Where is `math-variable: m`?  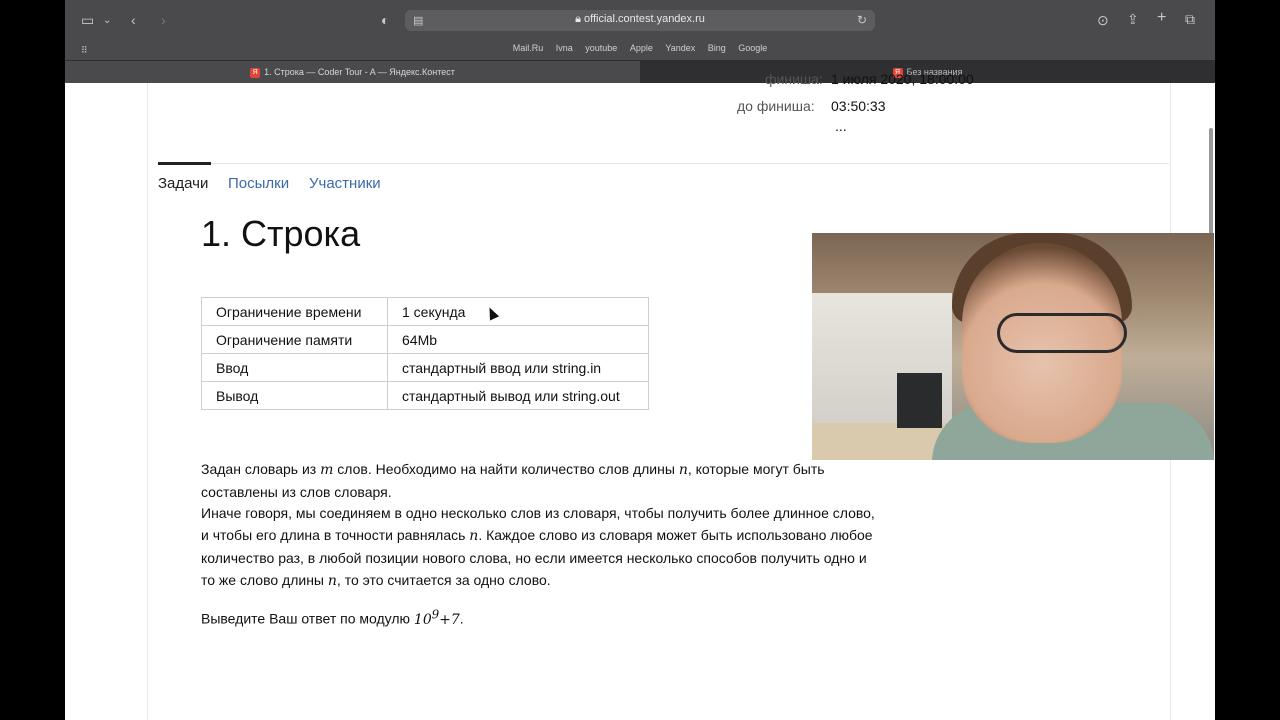
math-variable: m is located at coordinates (327, 470).